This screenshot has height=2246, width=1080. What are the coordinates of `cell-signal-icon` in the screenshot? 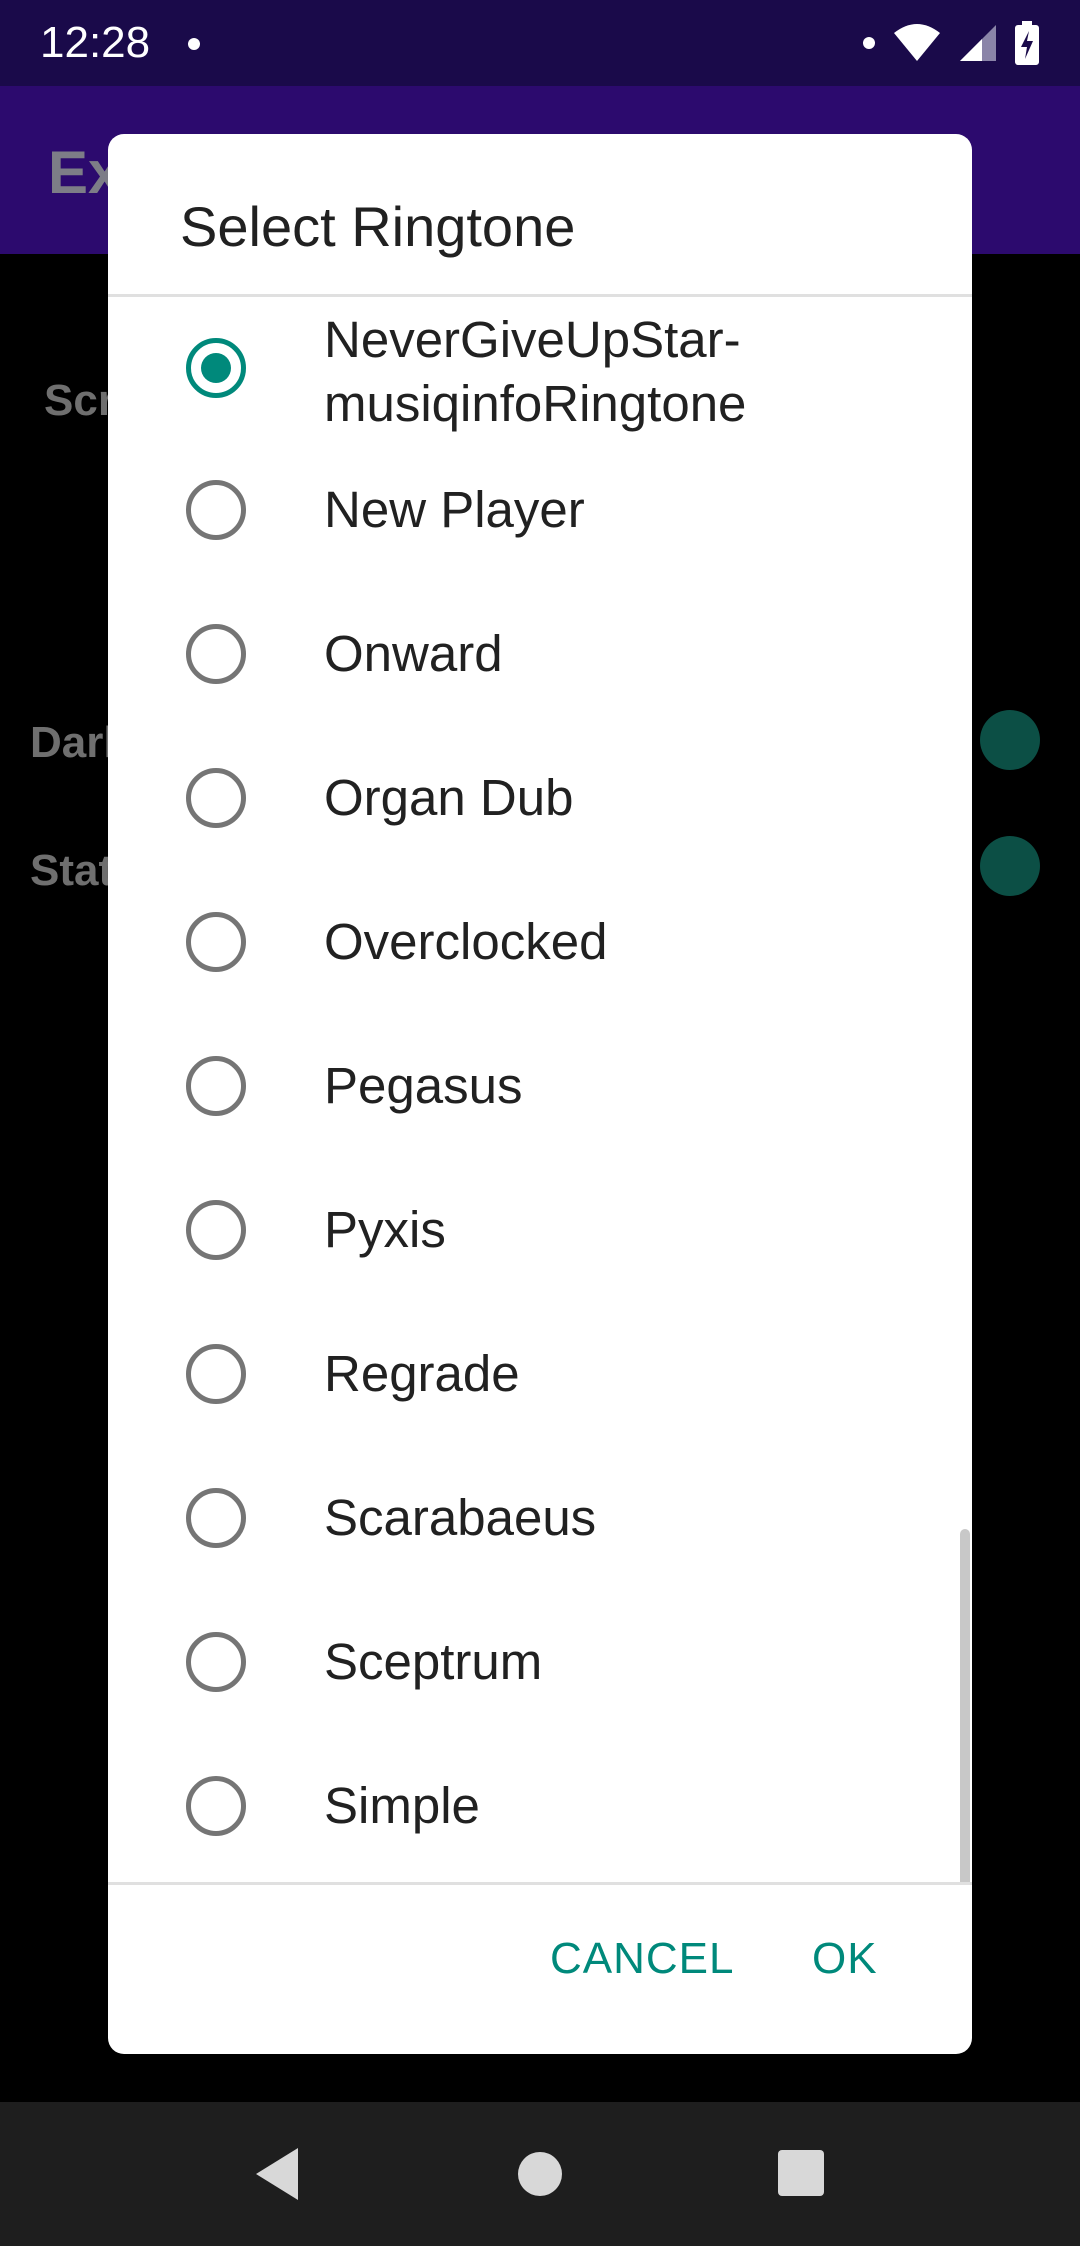 It's located at (978, 43).